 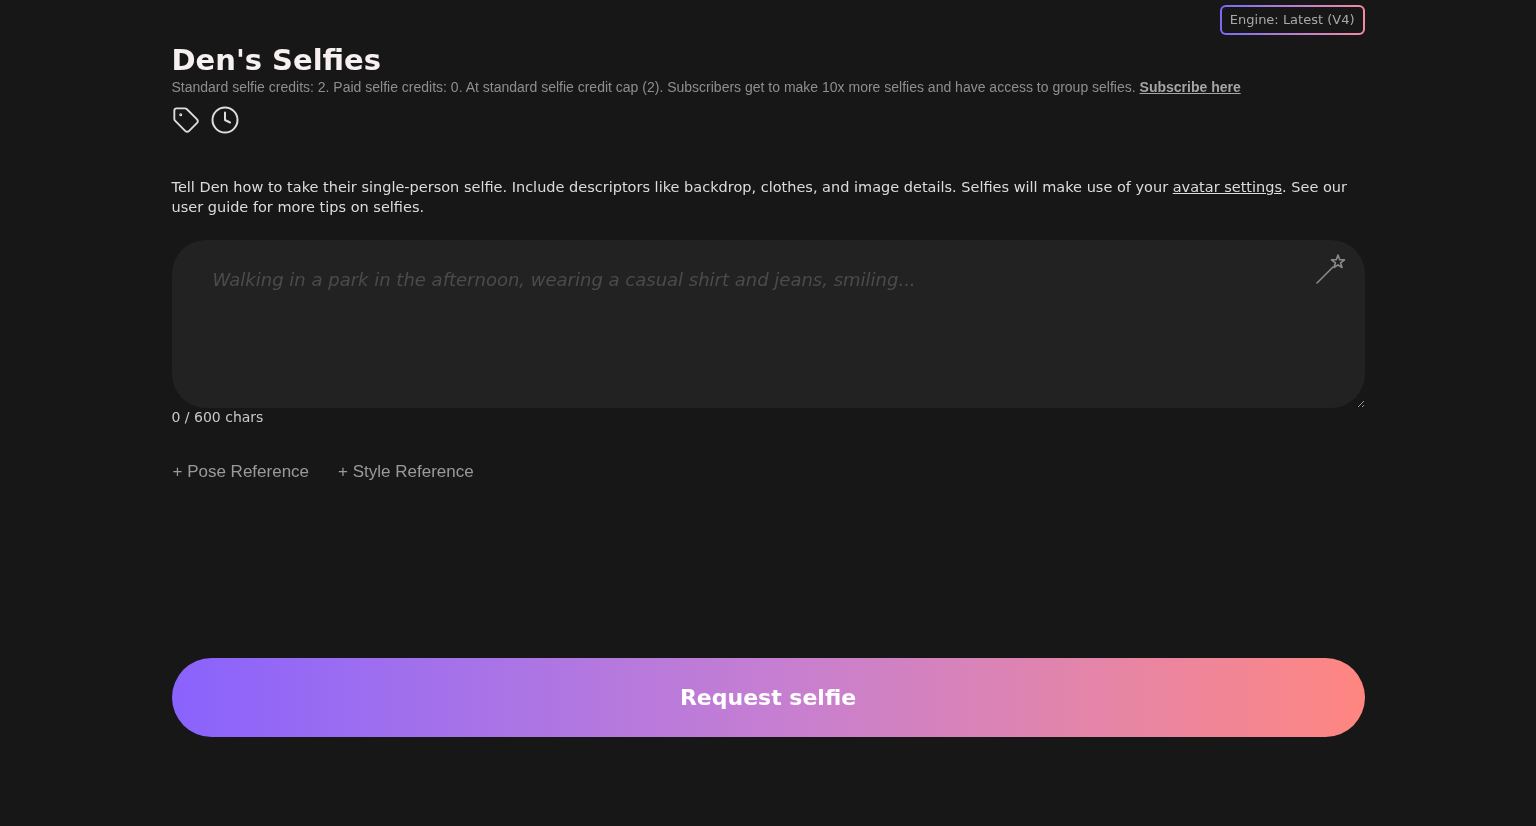 I want to click on magic-wand-icon, so click(x=1330, y=269).